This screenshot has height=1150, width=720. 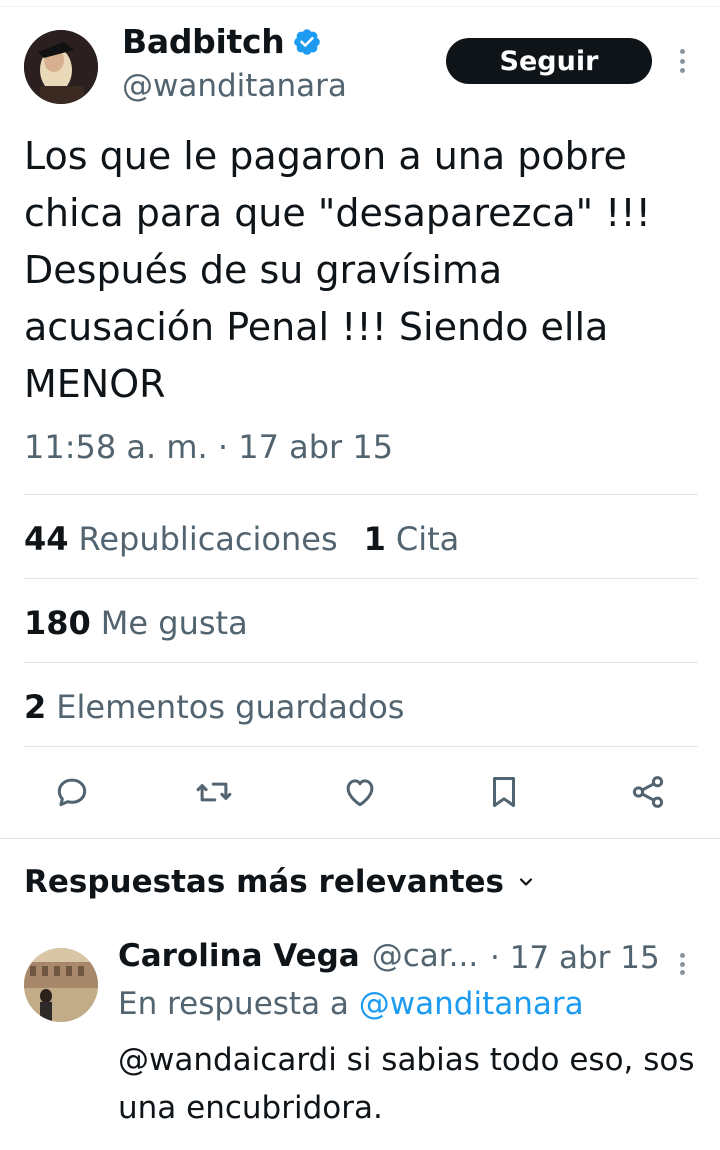 I want to click on author-avatar, so click(x=61, y=67).